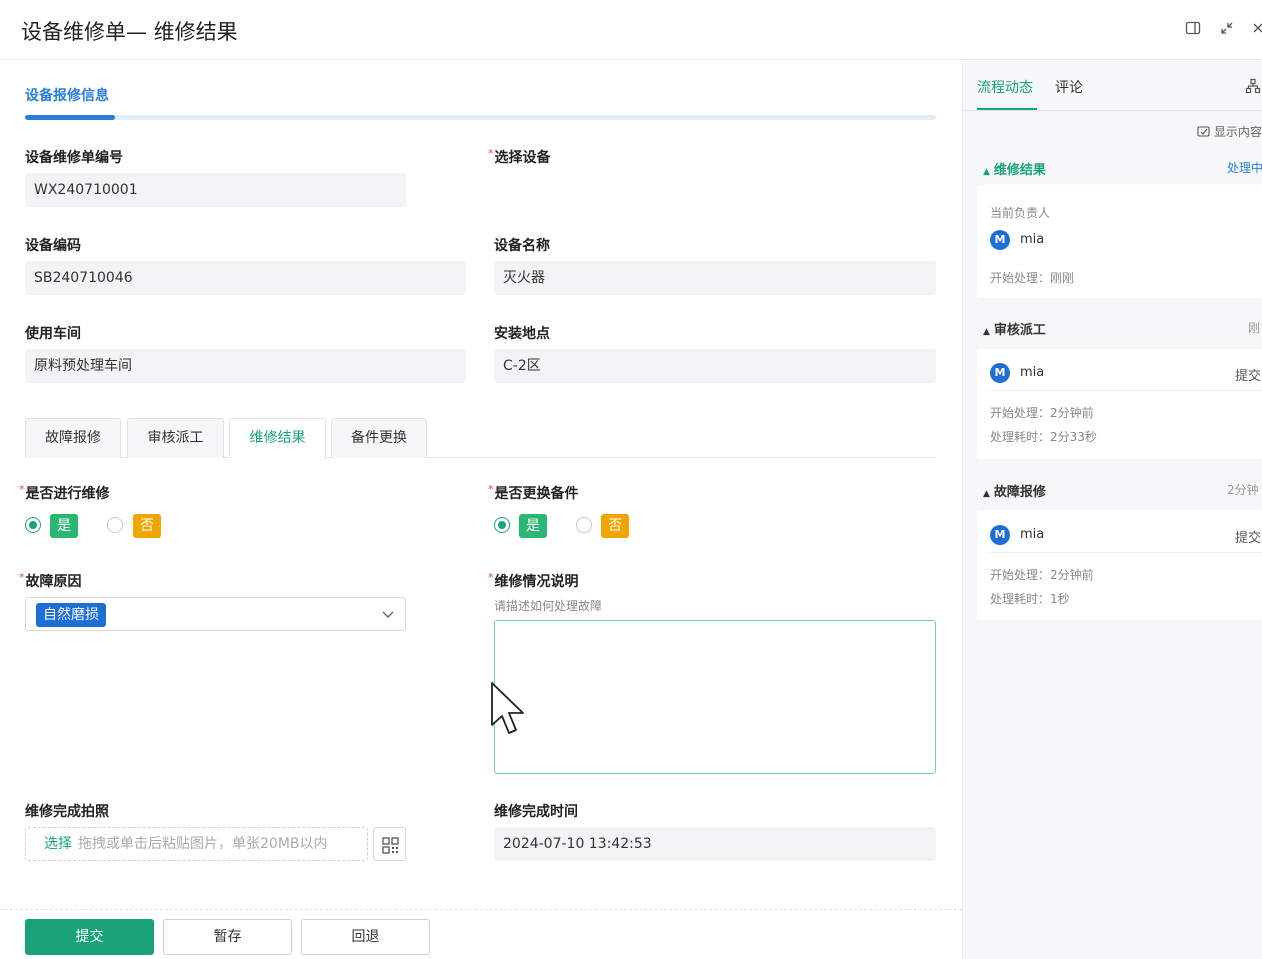 This screenshot has width=1262, height=959. I want to click on group-status-badge: 处理中, so click(1244, 168).